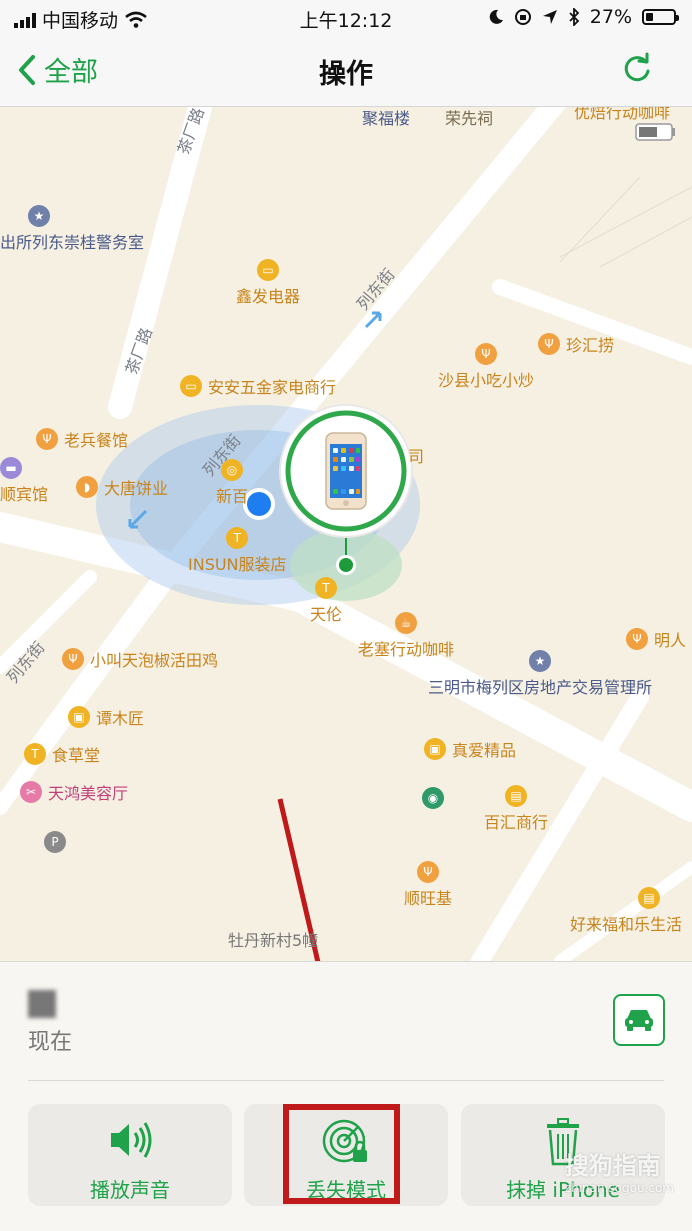 The height and width of the screenshot is (1231, 692). I want to click on nav-bar: 全部 操作, so click(346, 71).